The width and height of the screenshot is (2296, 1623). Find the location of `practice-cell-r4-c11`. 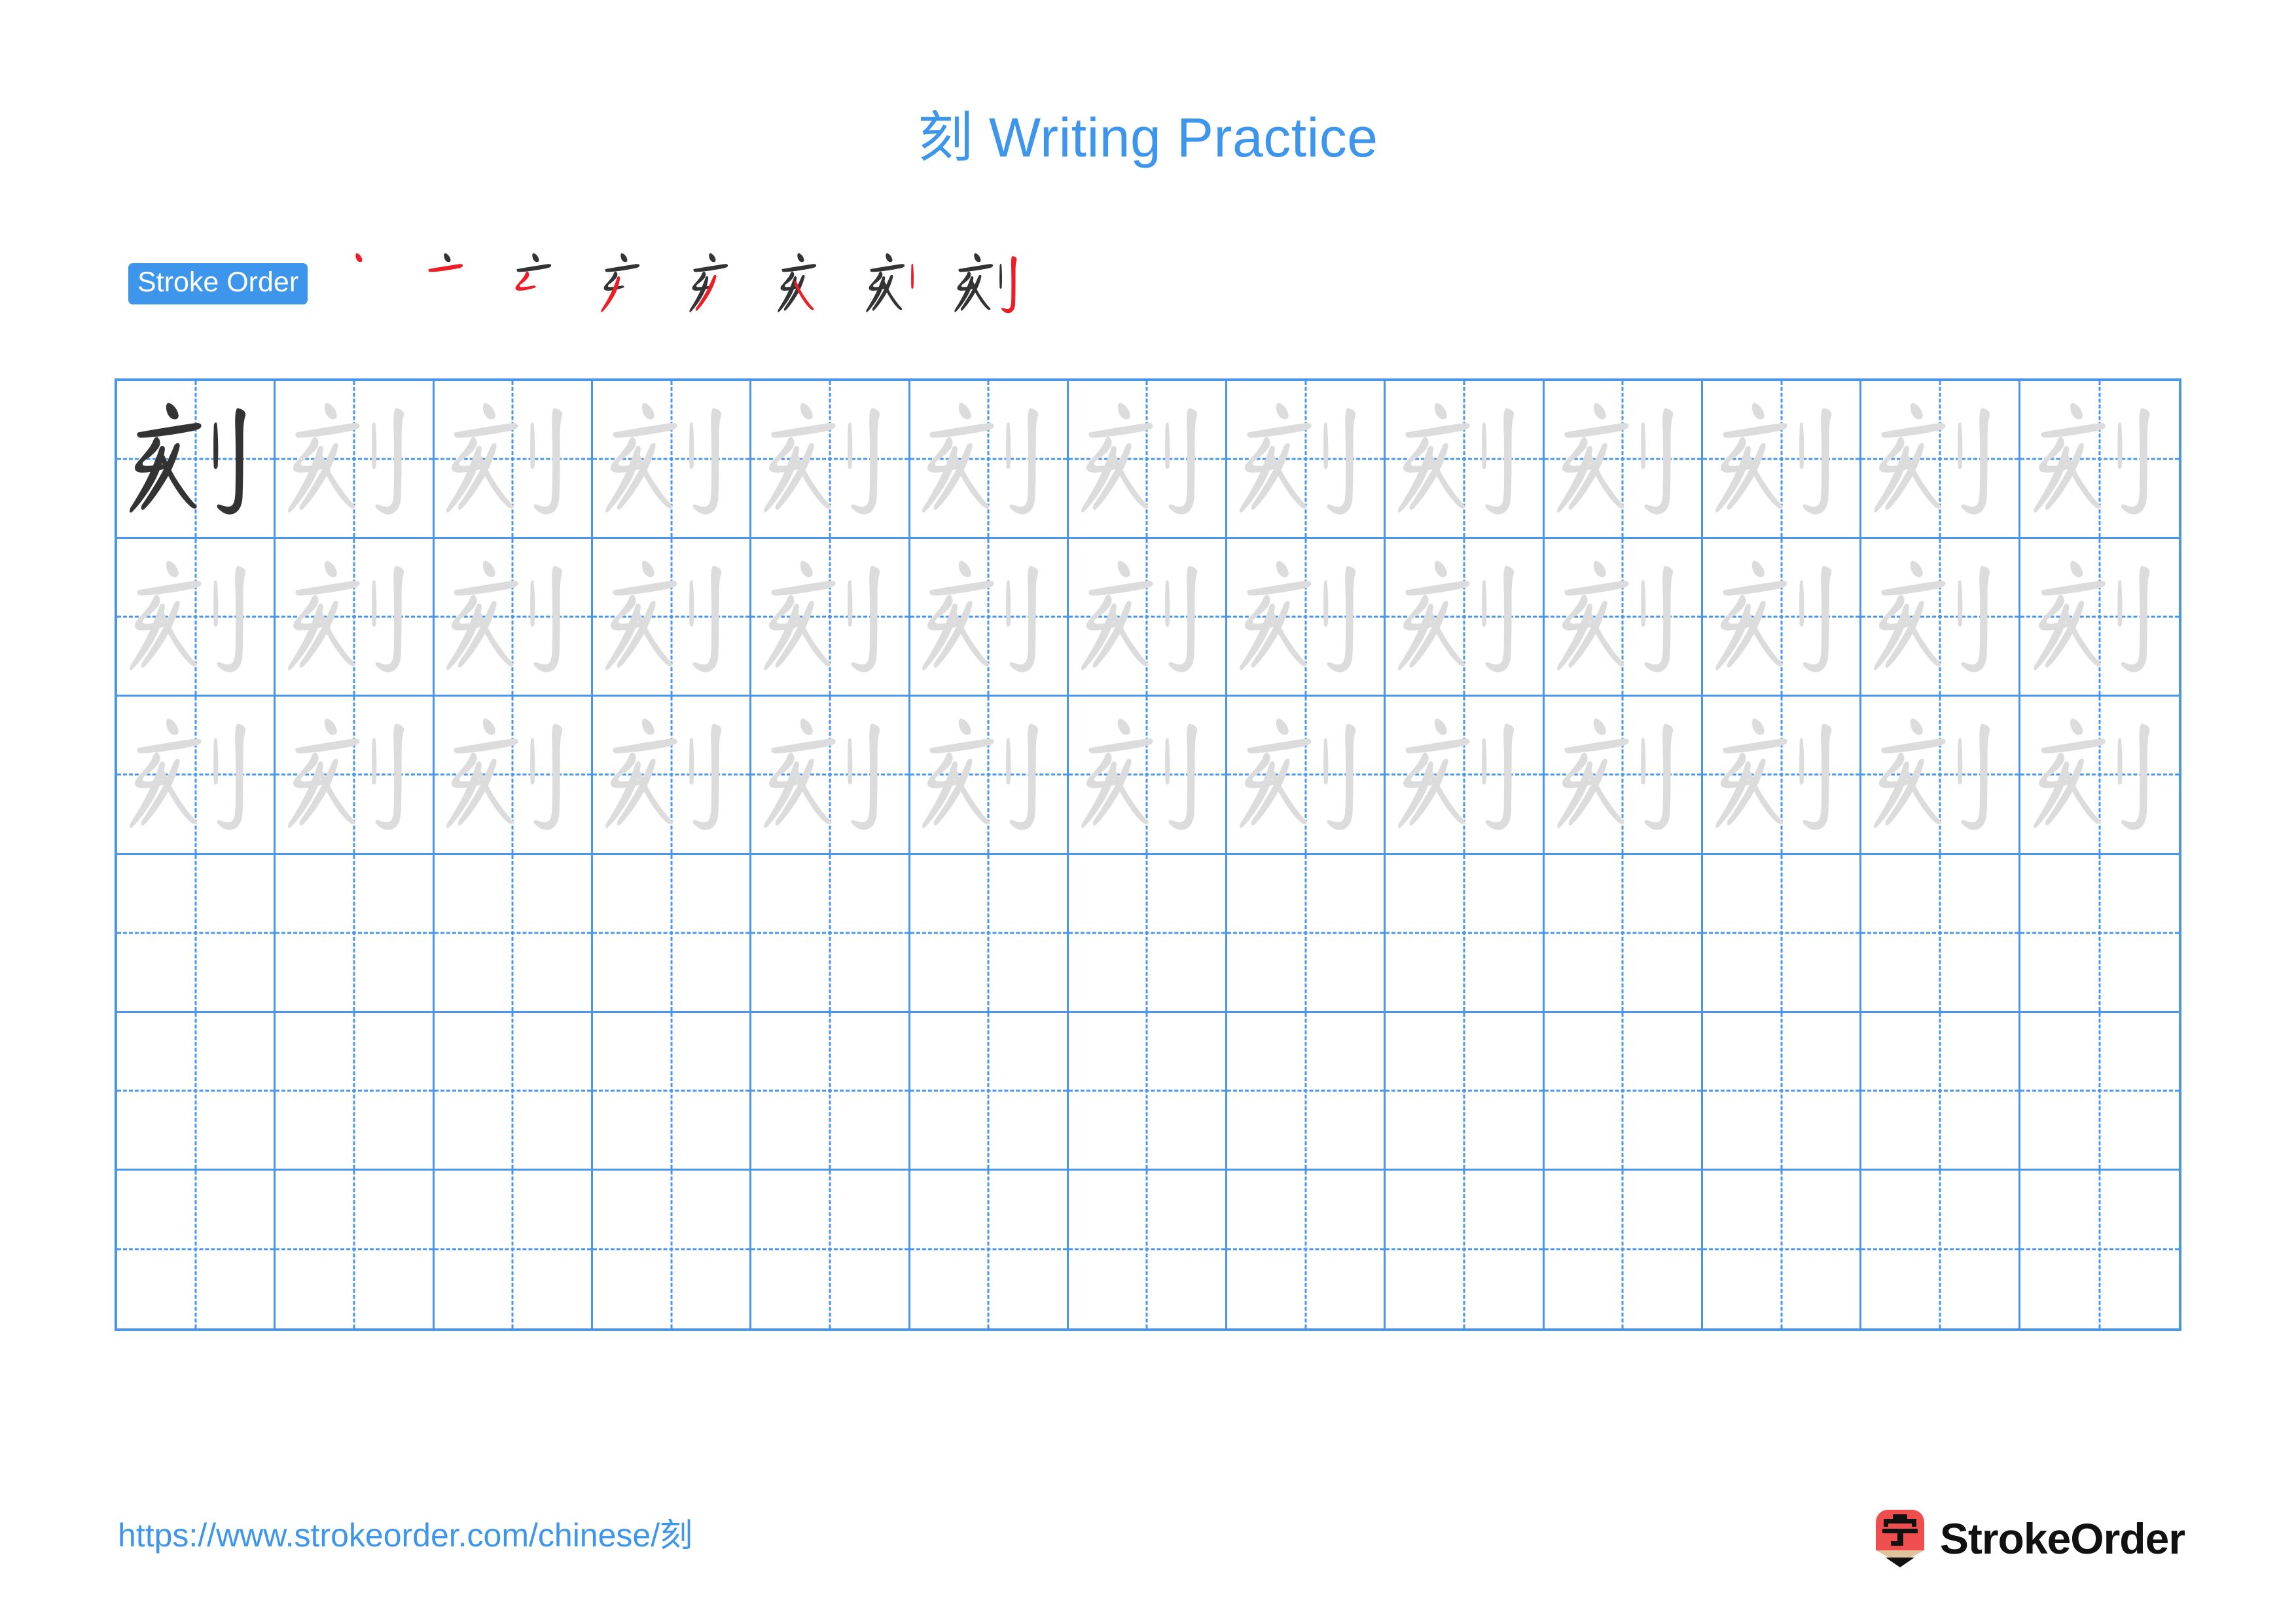

practice-cell-r4-c11 is located at coordinates (1782, 933).